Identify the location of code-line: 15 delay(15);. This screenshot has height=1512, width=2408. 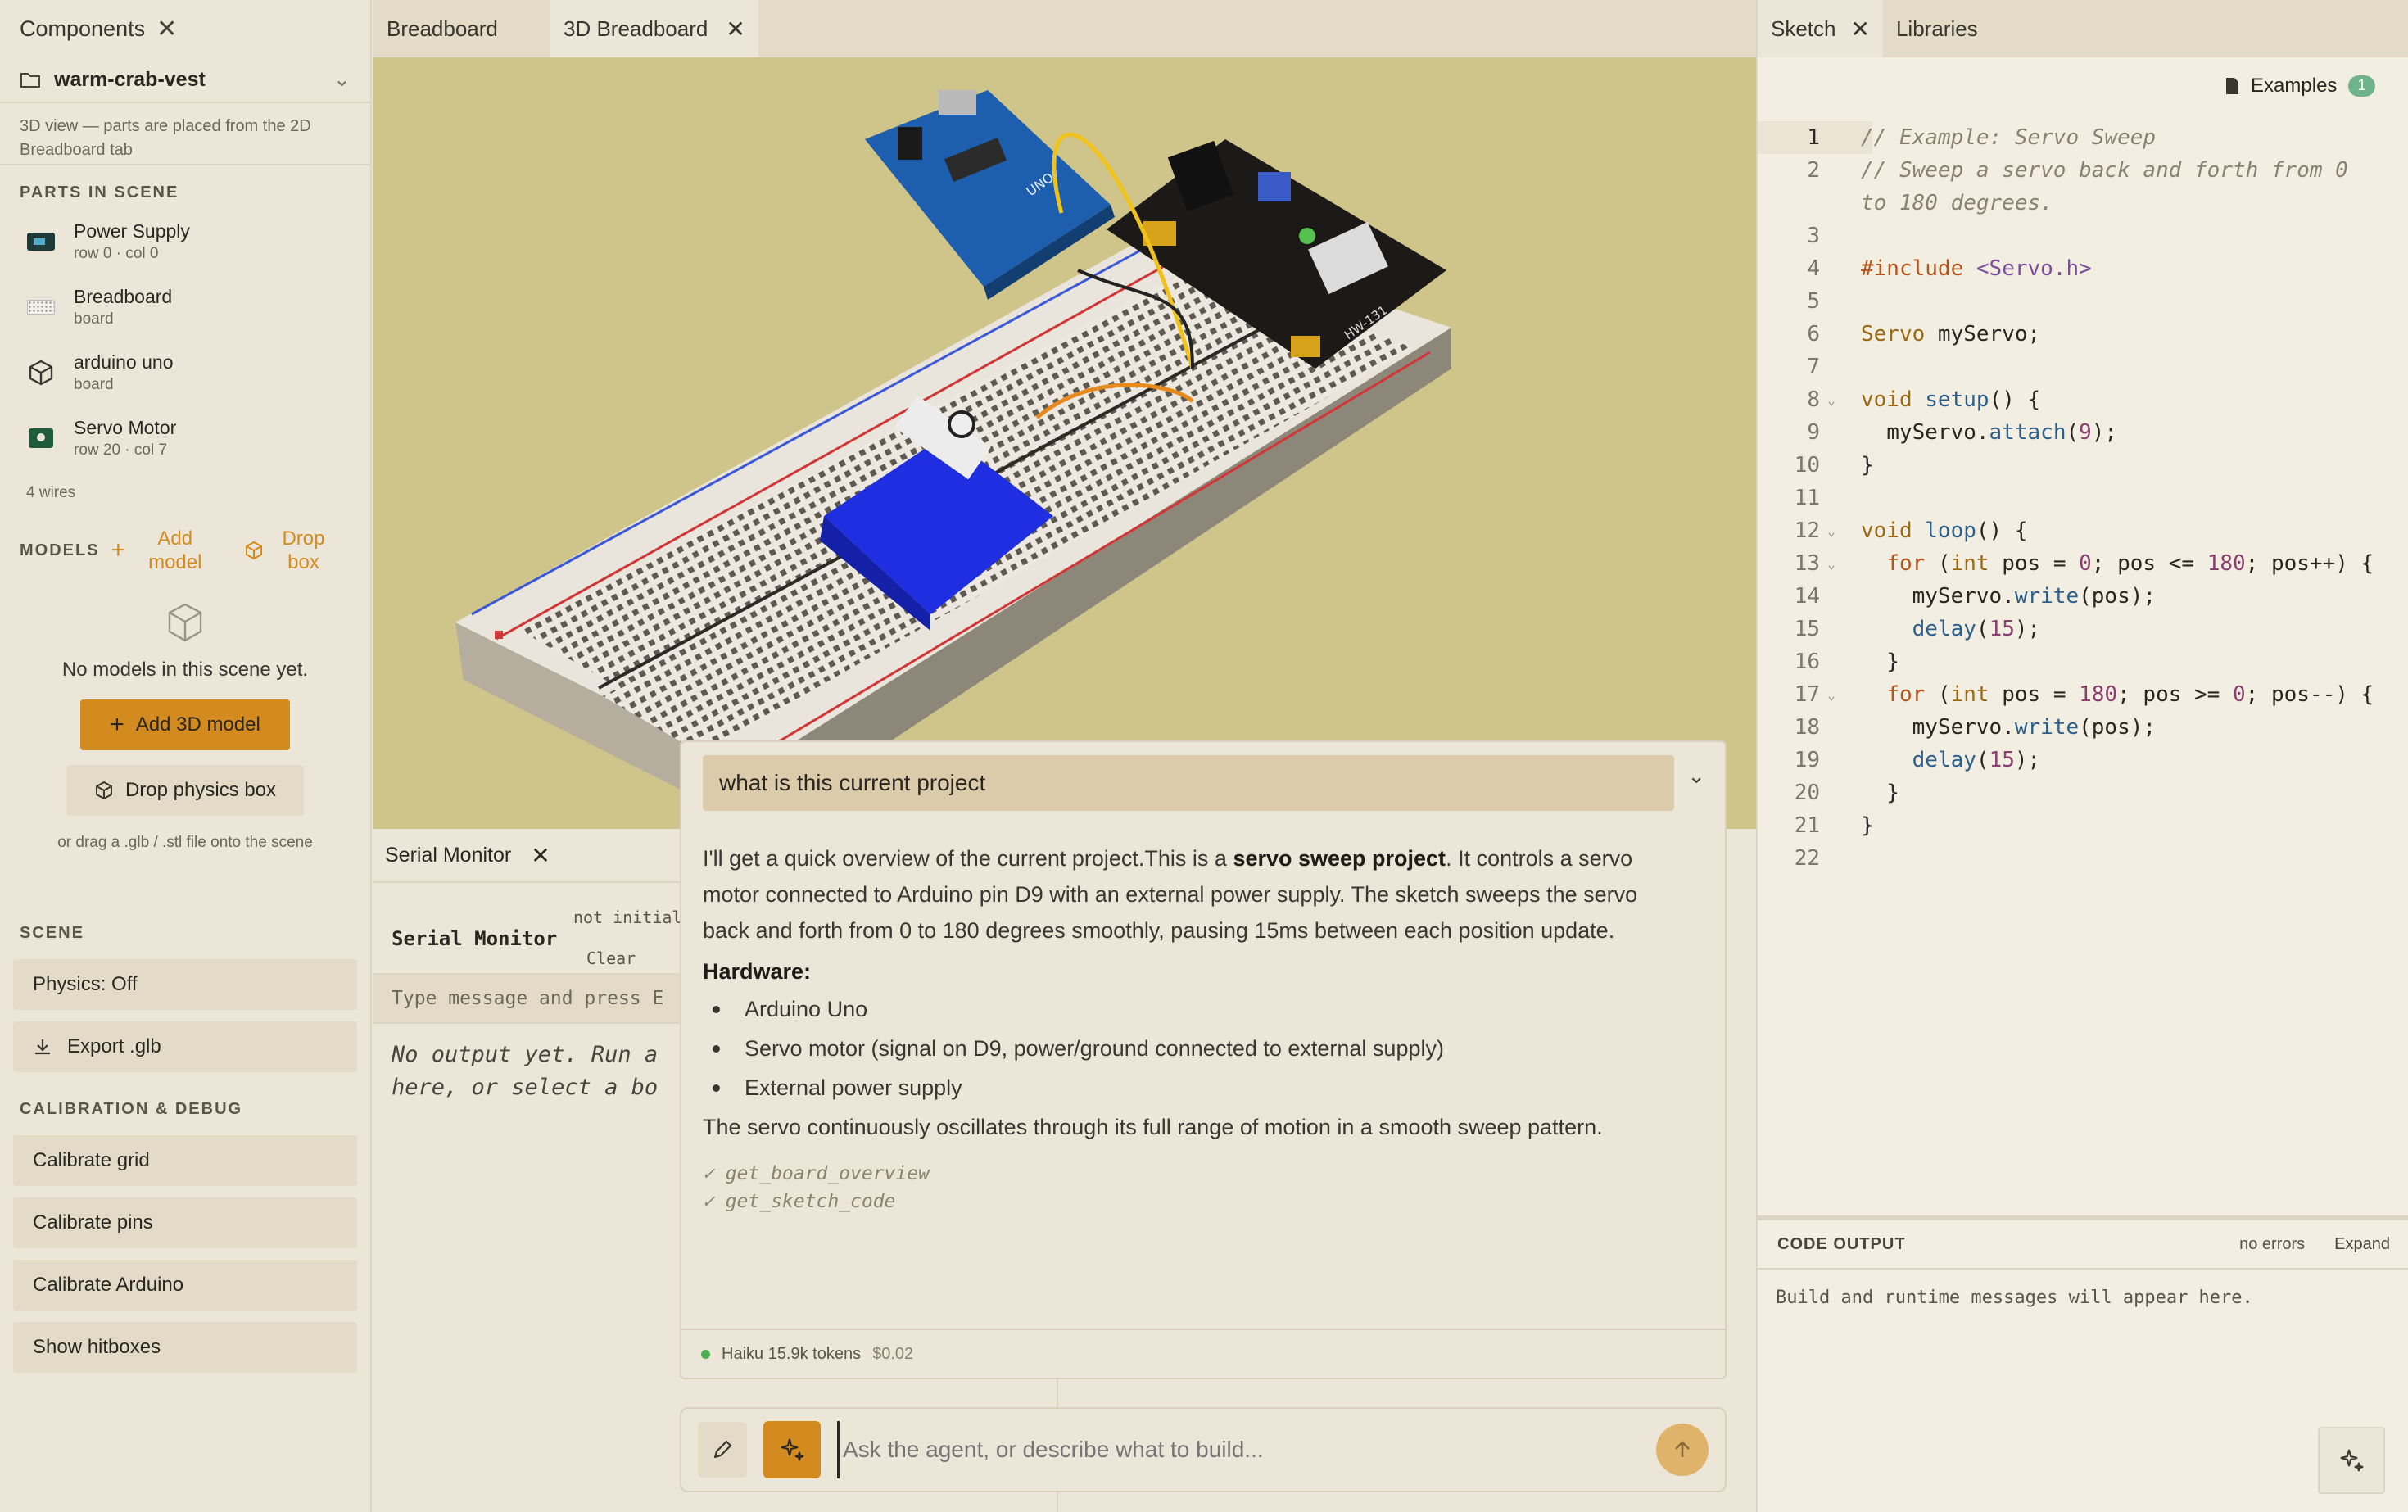
(1917, 629).